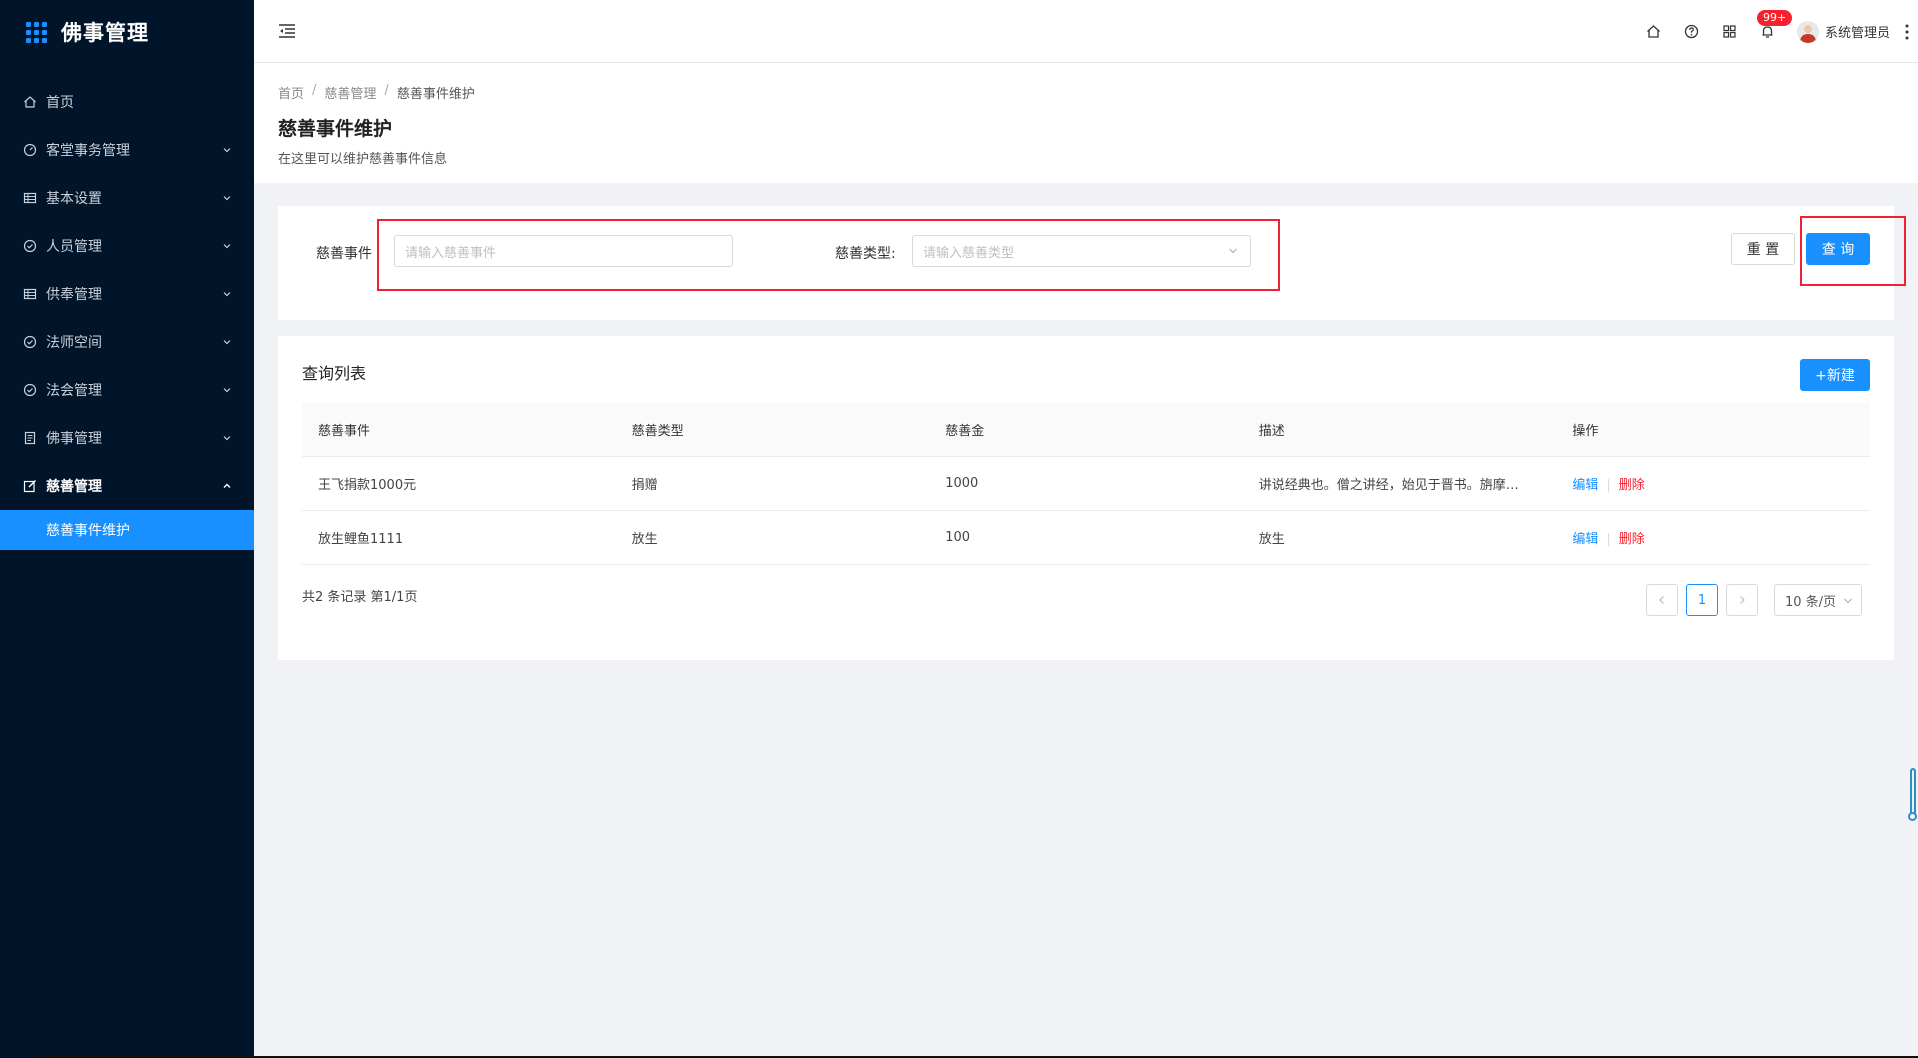 Image resolution: width=1918 pixels, height=1058 pixels. Describe the element at coordinates (1907, 32) in the screenshot. I see `more-vertical-icon` at that location.